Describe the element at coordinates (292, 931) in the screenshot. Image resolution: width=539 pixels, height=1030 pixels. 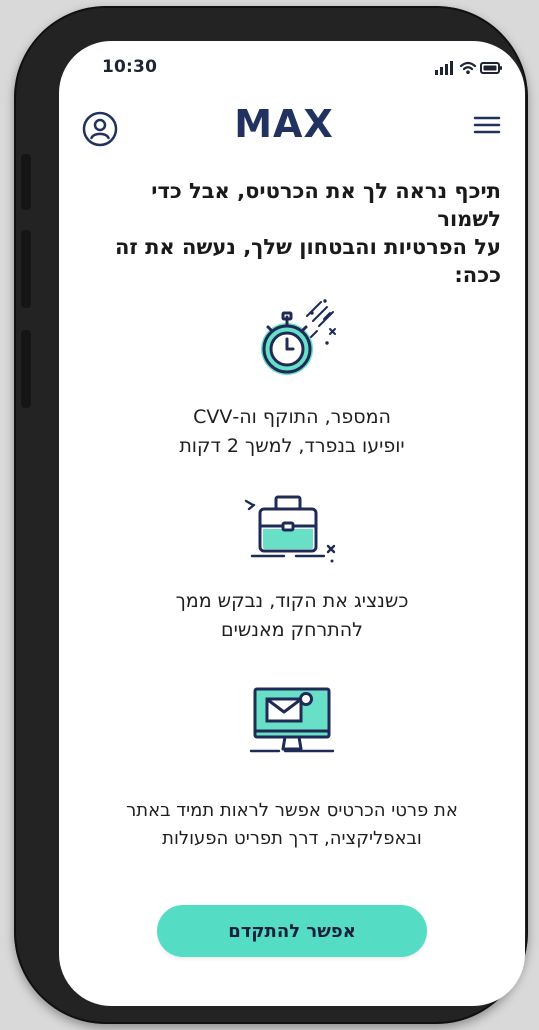
I see `continue-button: אפשר להתקדם` at that location.